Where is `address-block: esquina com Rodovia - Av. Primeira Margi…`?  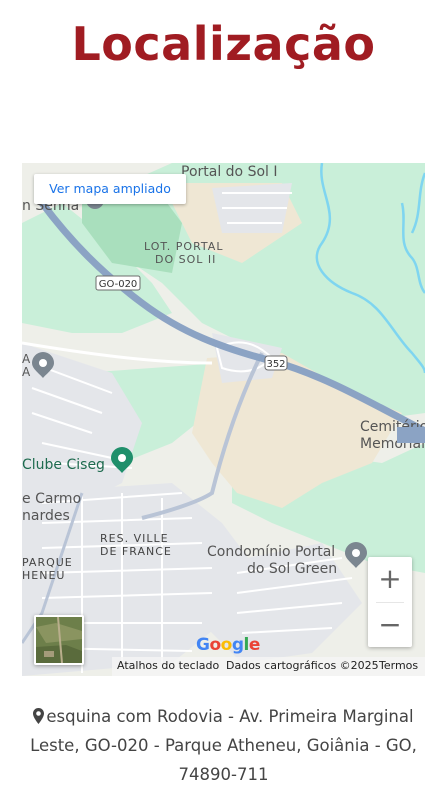 address-block: esquina com Rodovia - Av. Primeira Margi… is located at coordinates (223, 745).